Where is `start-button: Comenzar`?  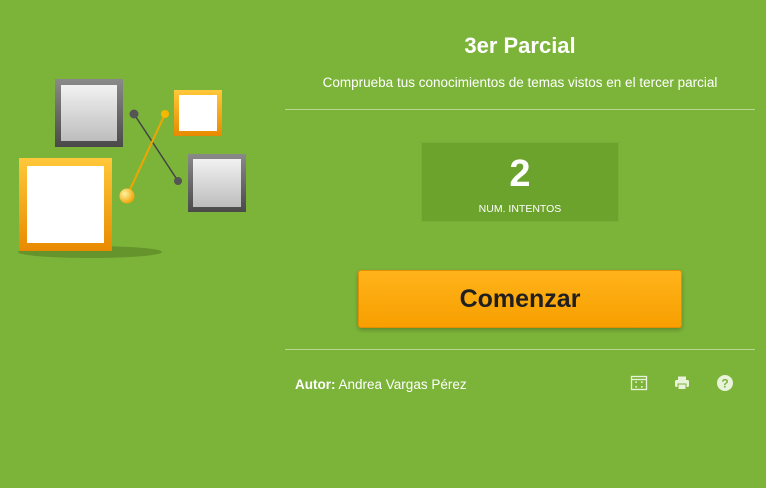 start-button: Comenzar is located at coordinates (520, 299).